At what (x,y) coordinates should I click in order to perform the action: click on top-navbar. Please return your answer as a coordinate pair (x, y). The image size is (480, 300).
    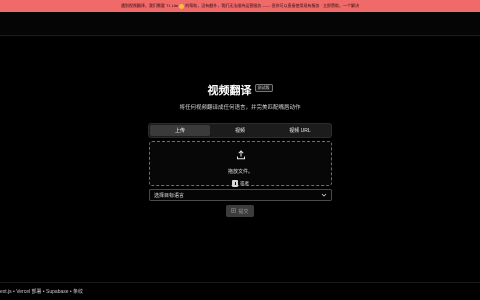
    Looking at the image, I should click on (240, 24).